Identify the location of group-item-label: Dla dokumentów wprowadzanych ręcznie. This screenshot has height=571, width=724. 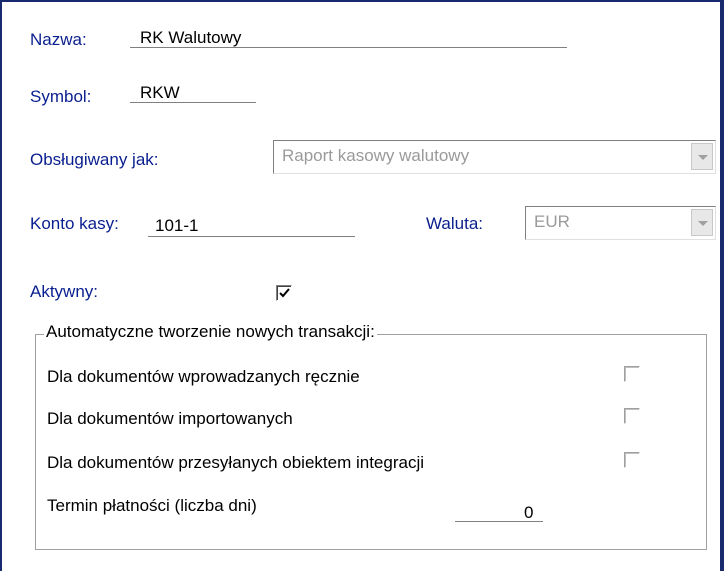
(203, 376).